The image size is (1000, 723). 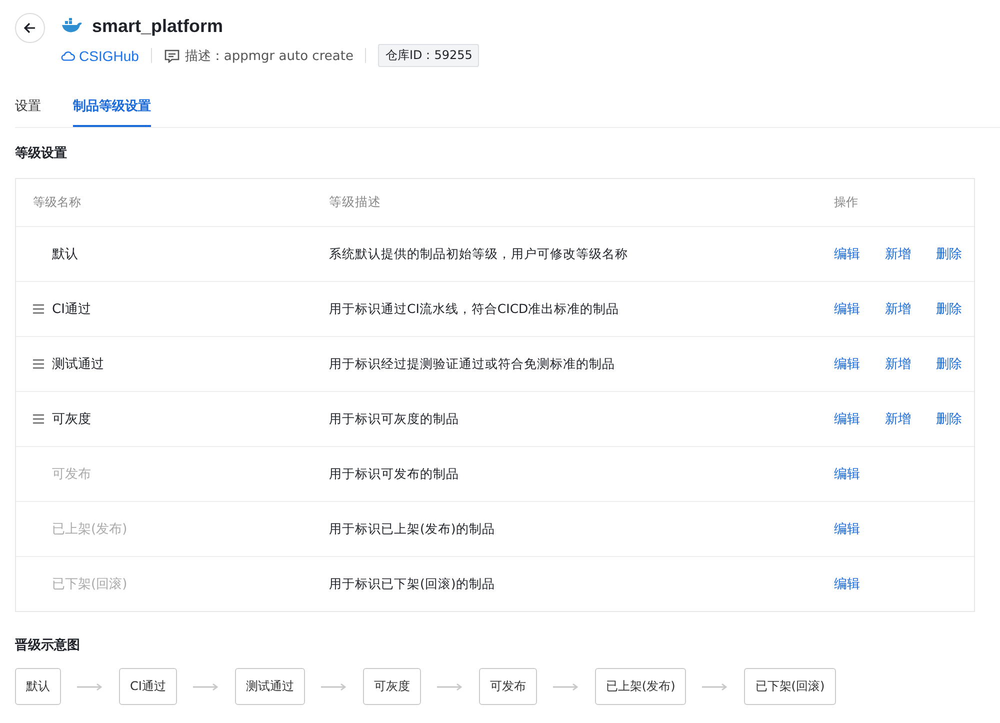 I want to click on level-name: 可灰度, so click(x=71, y=419).